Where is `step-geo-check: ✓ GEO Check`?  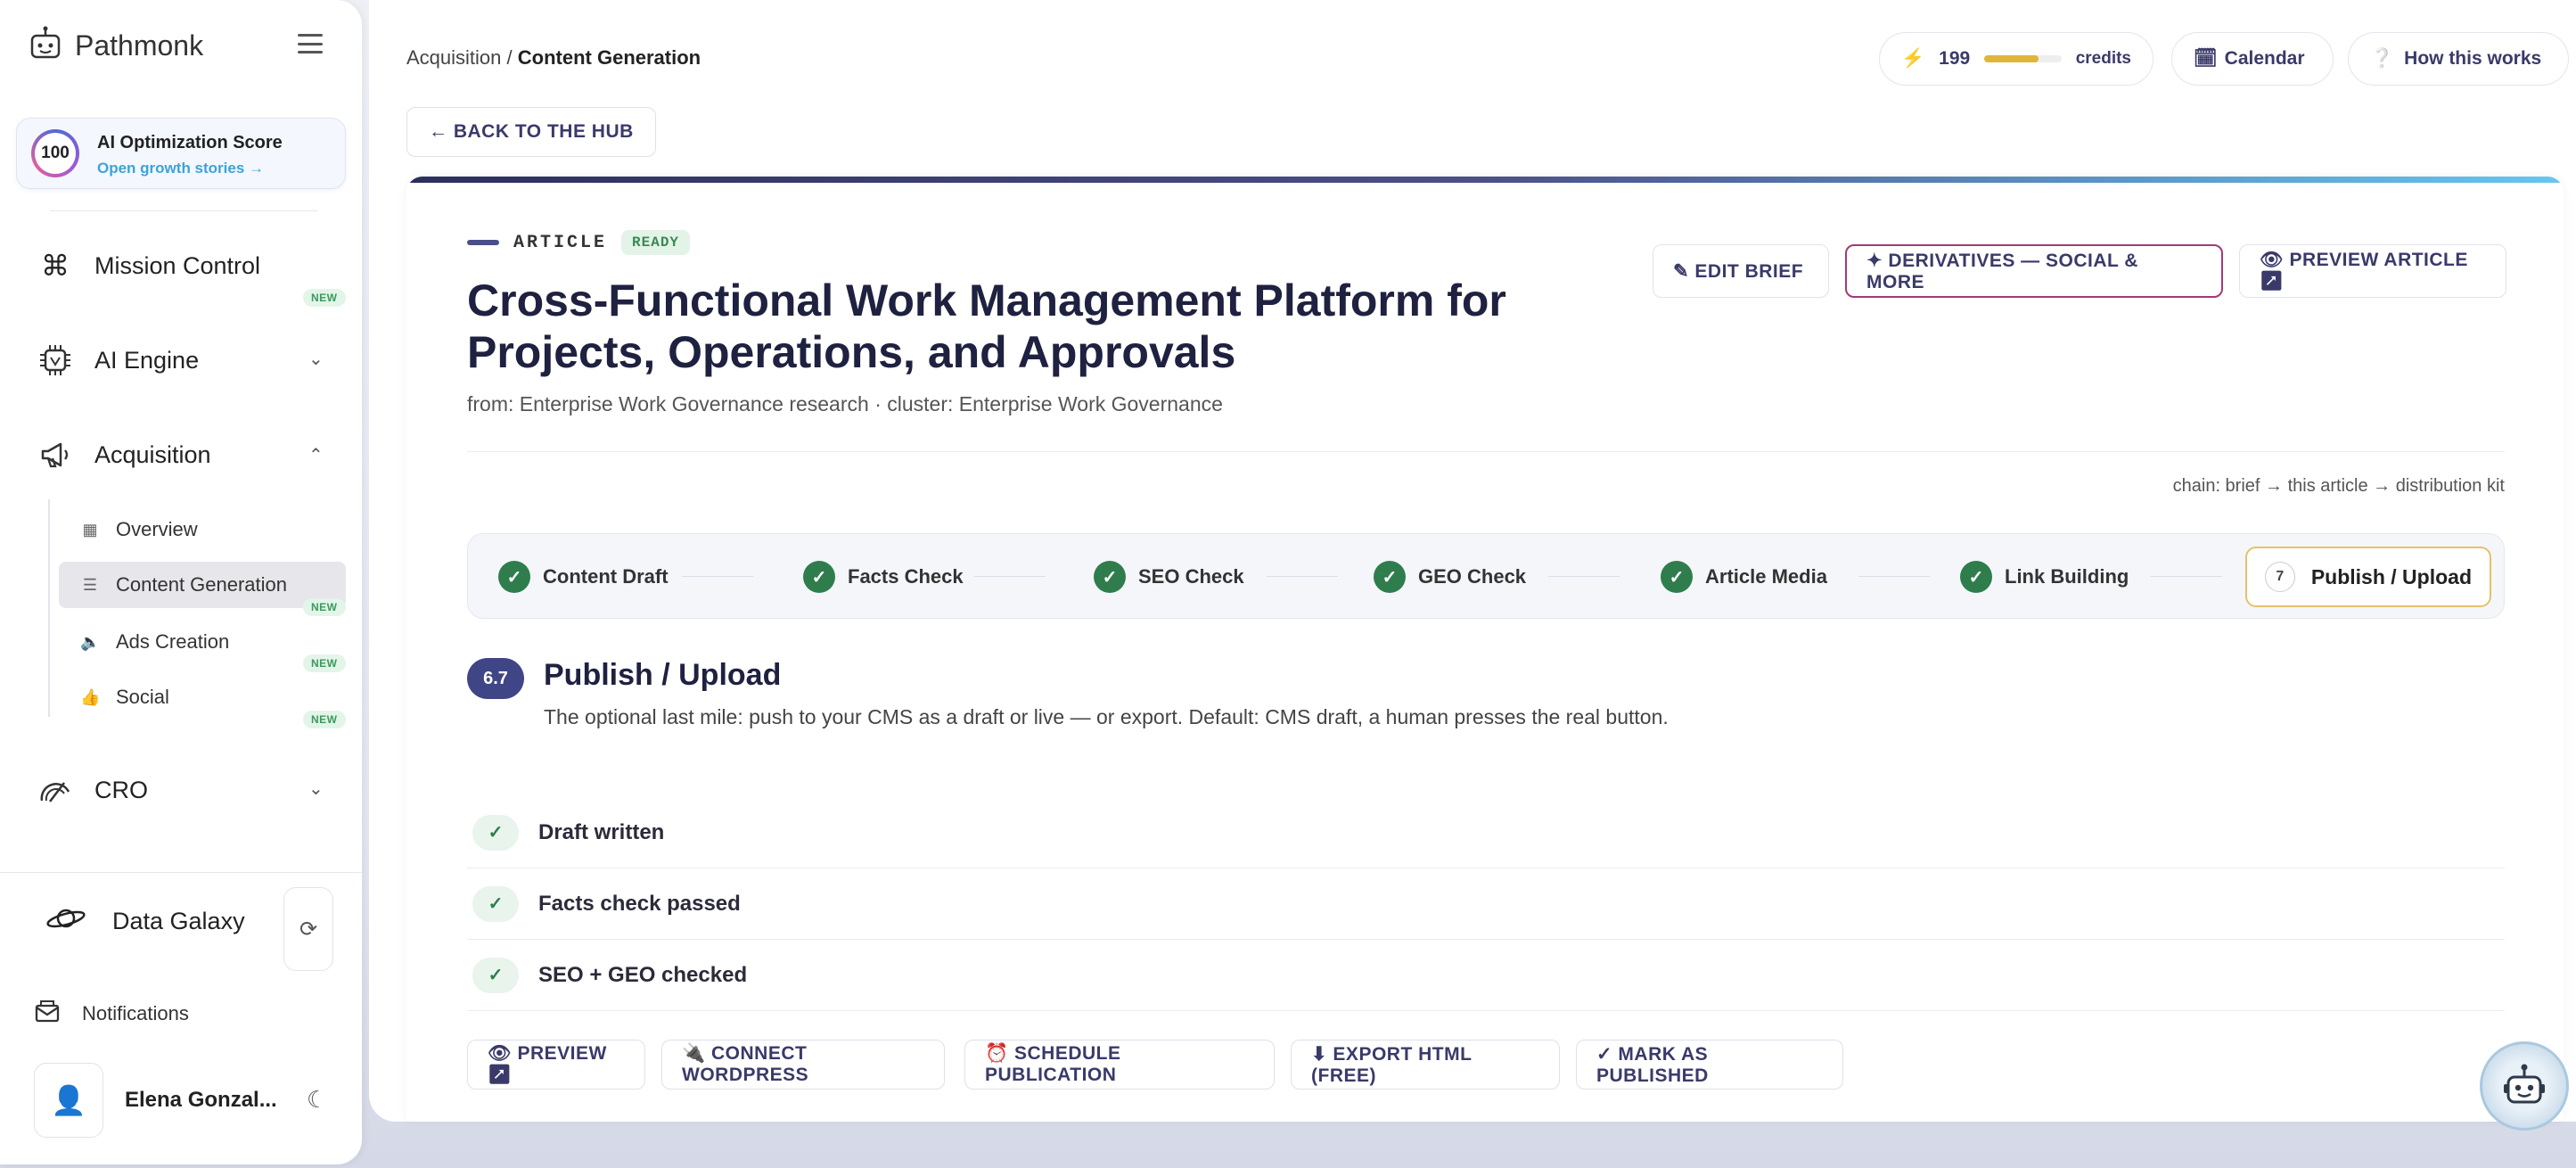
step-geo-check: ✓ GEO Check is located at coordinates (1450, 577).